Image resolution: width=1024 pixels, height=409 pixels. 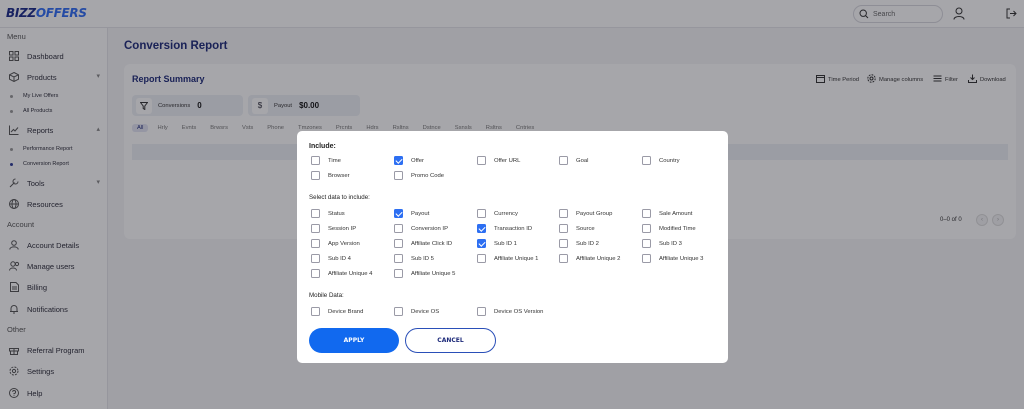 What do you see at coordinates (672, 258) in the screenshot?
I see `option-affiliate-unique-3: Affiliate Unique 3` at bounding box center [672, 258].